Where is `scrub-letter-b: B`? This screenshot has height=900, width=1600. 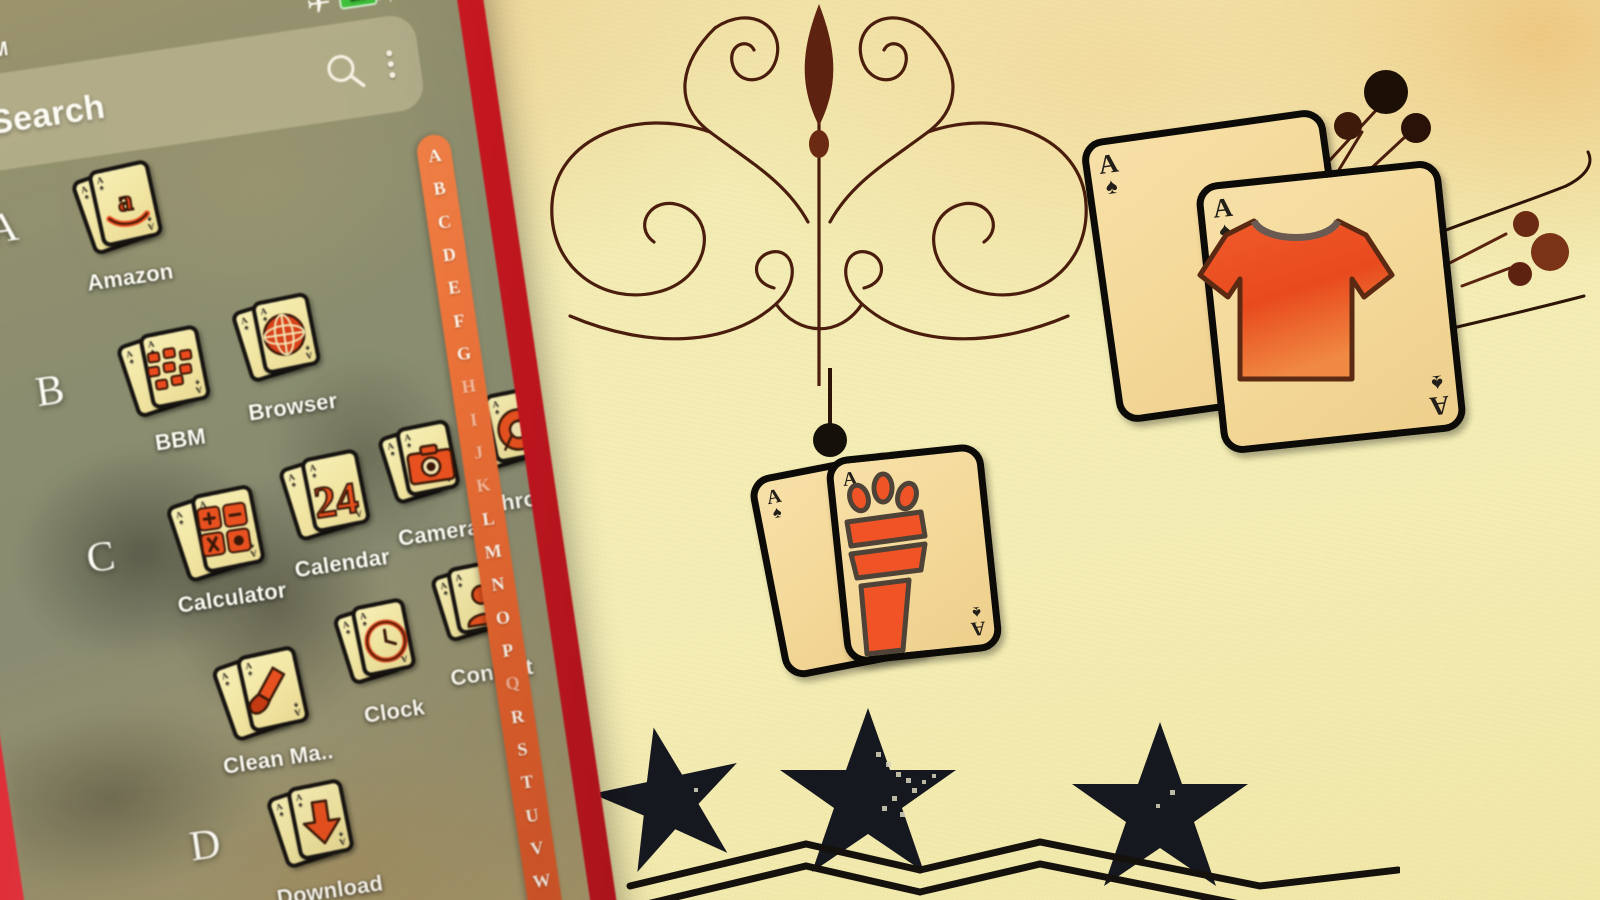
scrub-letter-b: B is located at coordinates (439, 189).